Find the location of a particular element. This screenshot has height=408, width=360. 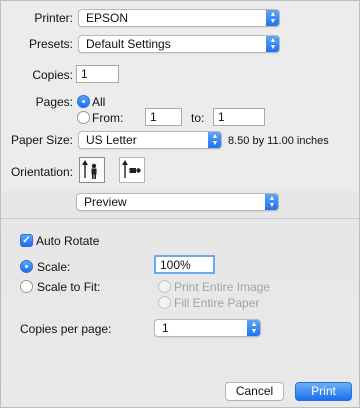

section-popup: Preview ▲ ▼ is located at coordinates (177, 202).